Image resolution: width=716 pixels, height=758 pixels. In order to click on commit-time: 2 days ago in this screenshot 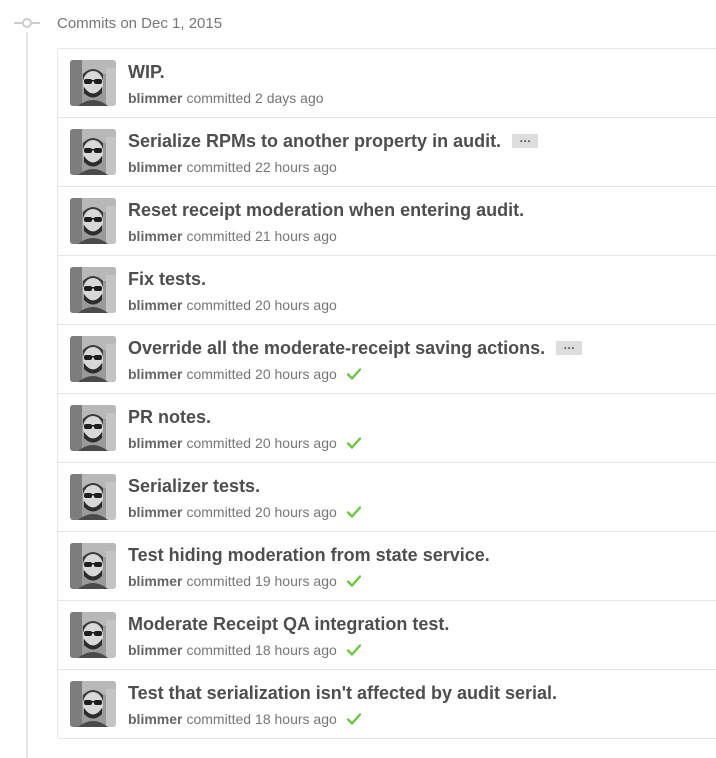, I will do `click(289, 98)`.